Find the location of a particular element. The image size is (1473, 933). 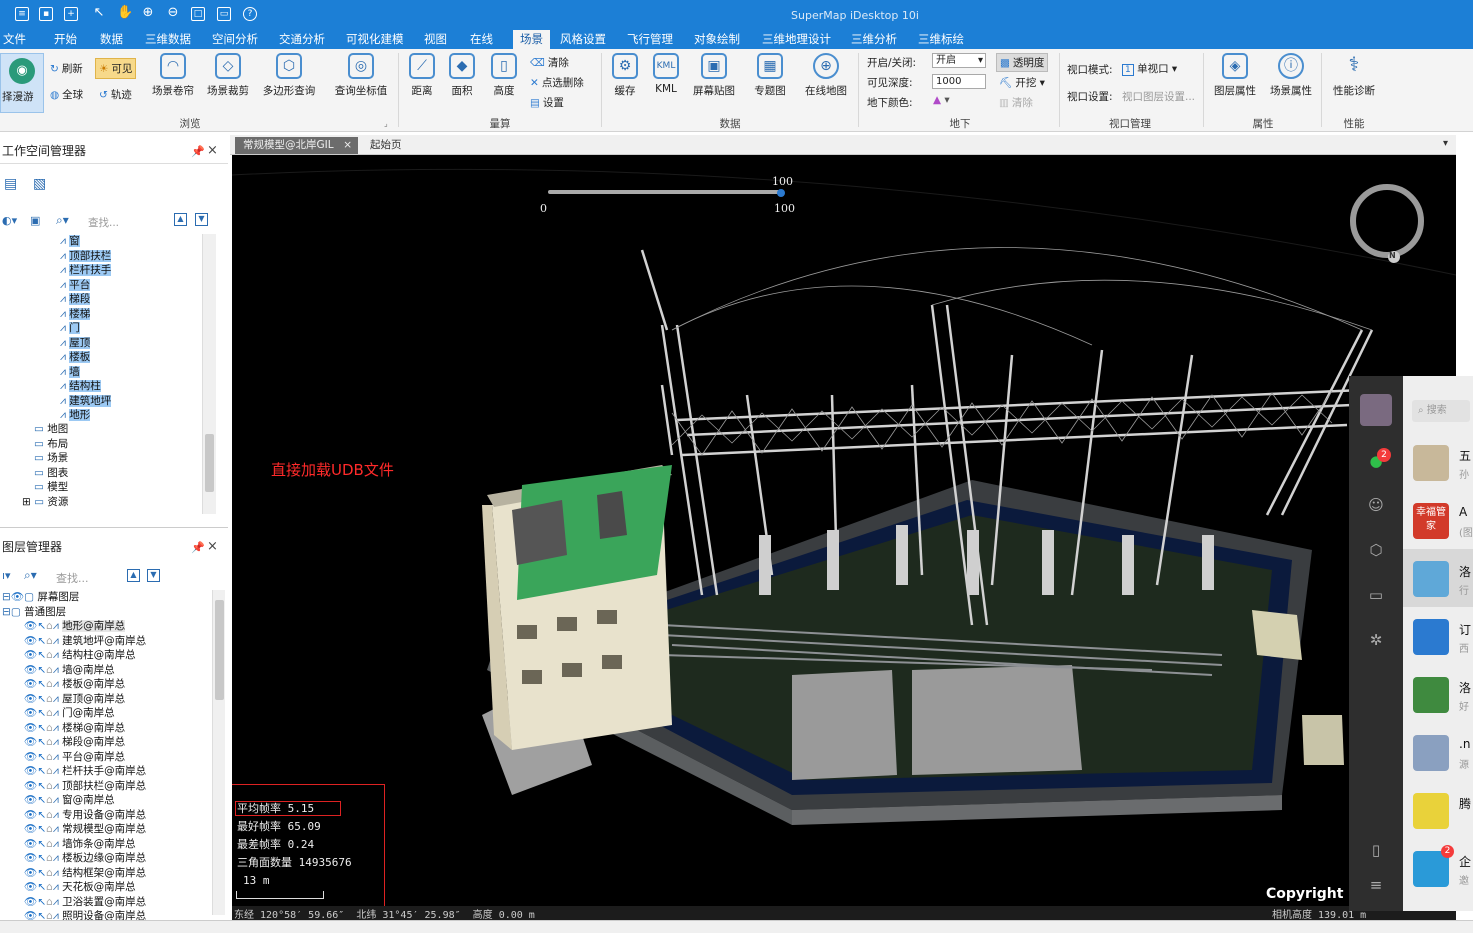

full-extent-icon: □ is located at coordinates (198, 14).